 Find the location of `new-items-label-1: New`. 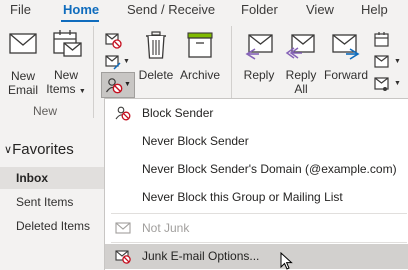

new-items-label-1: New is located at coordinates (65, 75).